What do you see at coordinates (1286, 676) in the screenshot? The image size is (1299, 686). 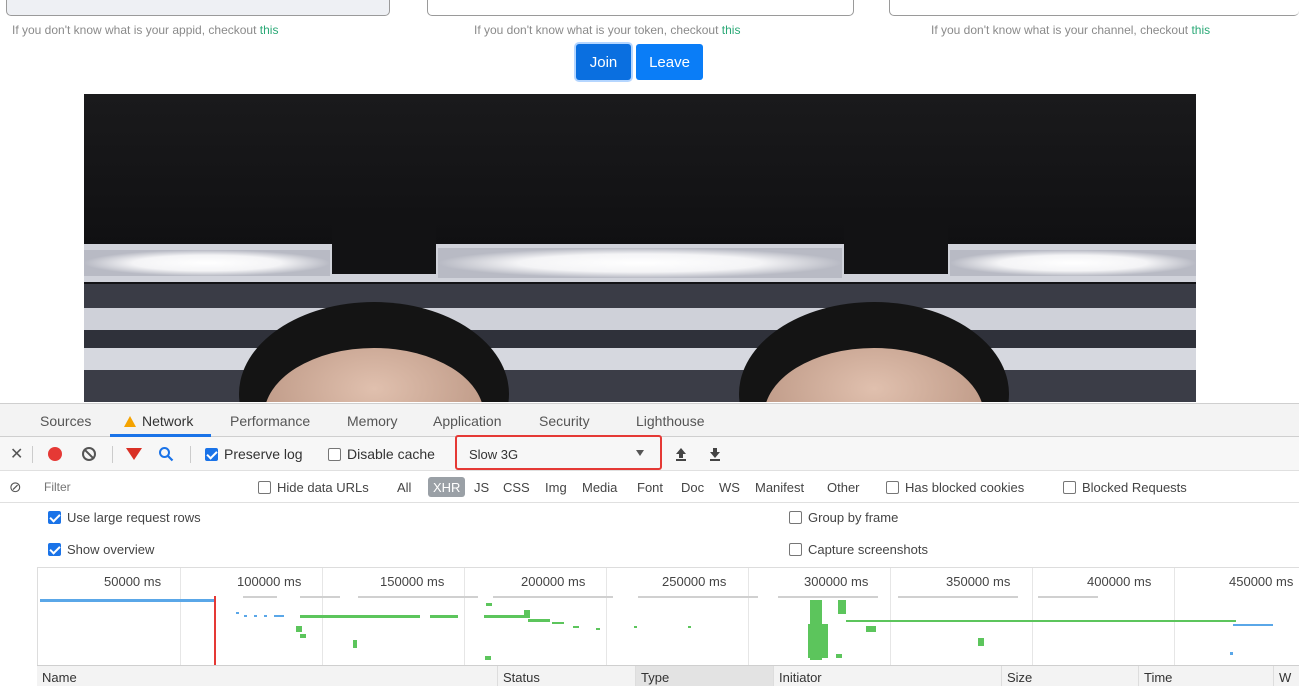 I see `column-waterfall: W` at bounding box center [1286, 676].